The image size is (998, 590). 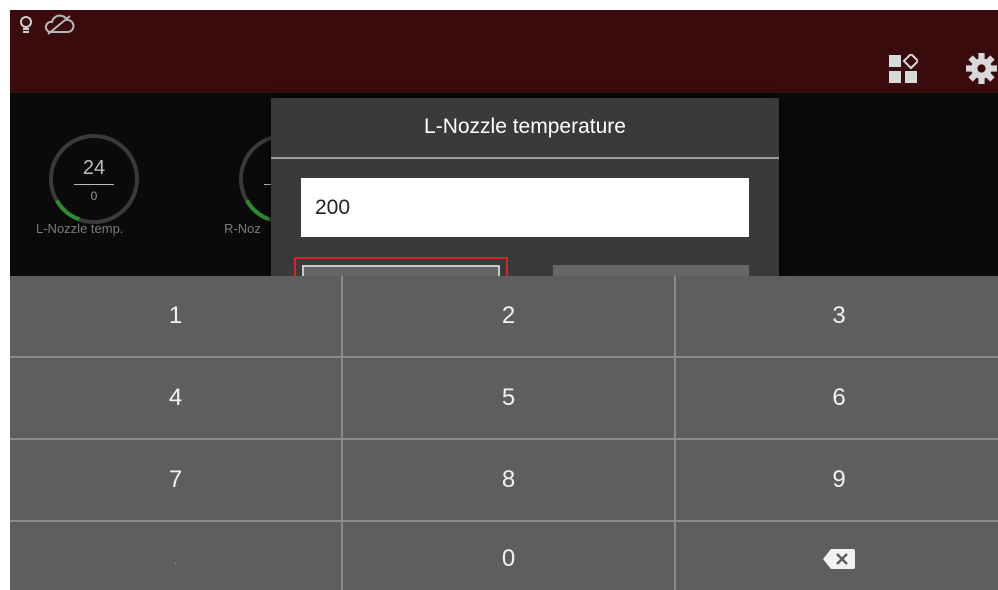 What do you see at coordinates (839, 559) in the screenshot?
I see `backspace-icon` at bounding box center [839, 559].